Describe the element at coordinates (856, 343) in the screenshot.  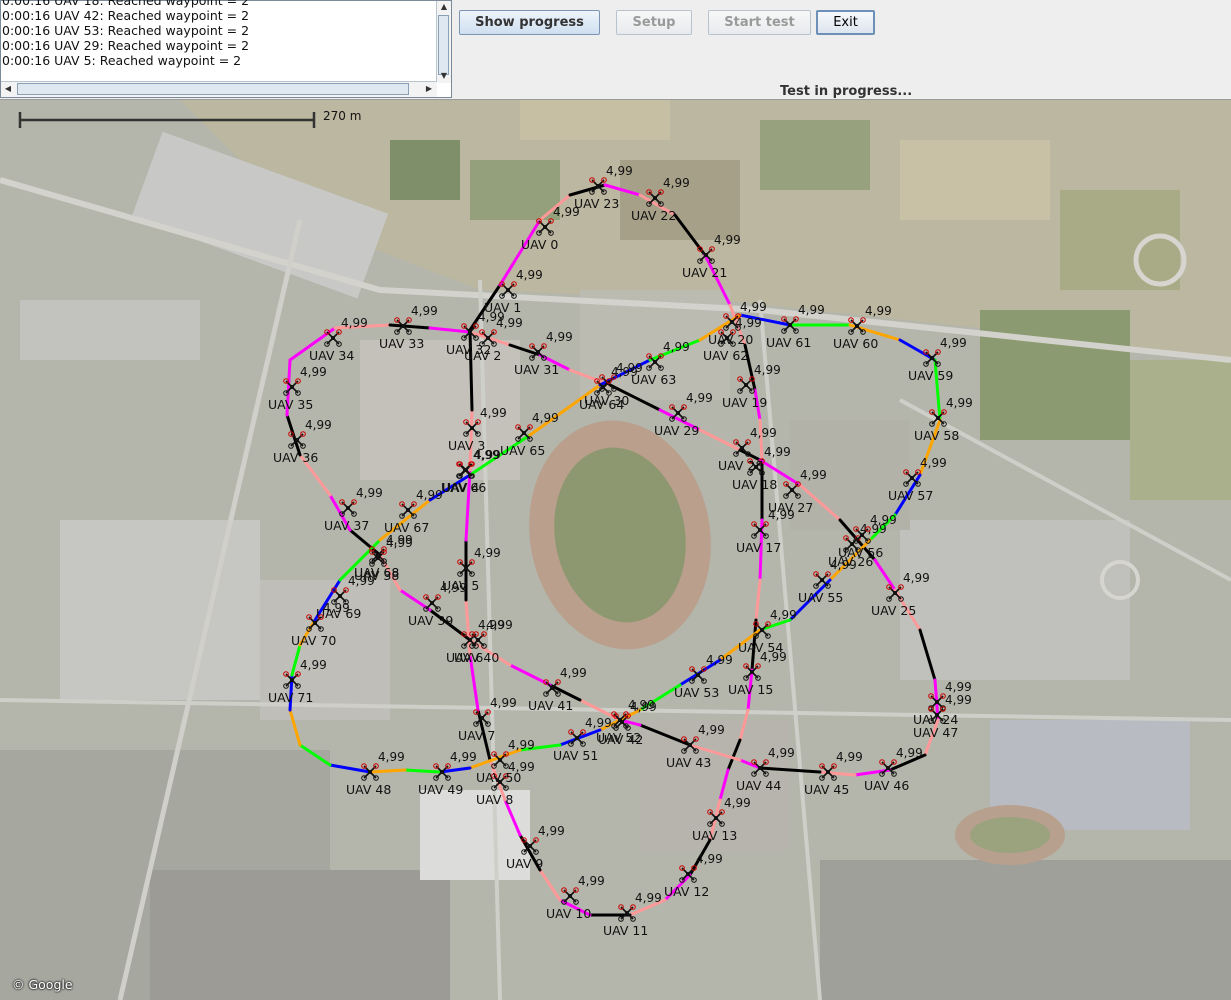
I see `uav-name-label: UAV 60` at that location.